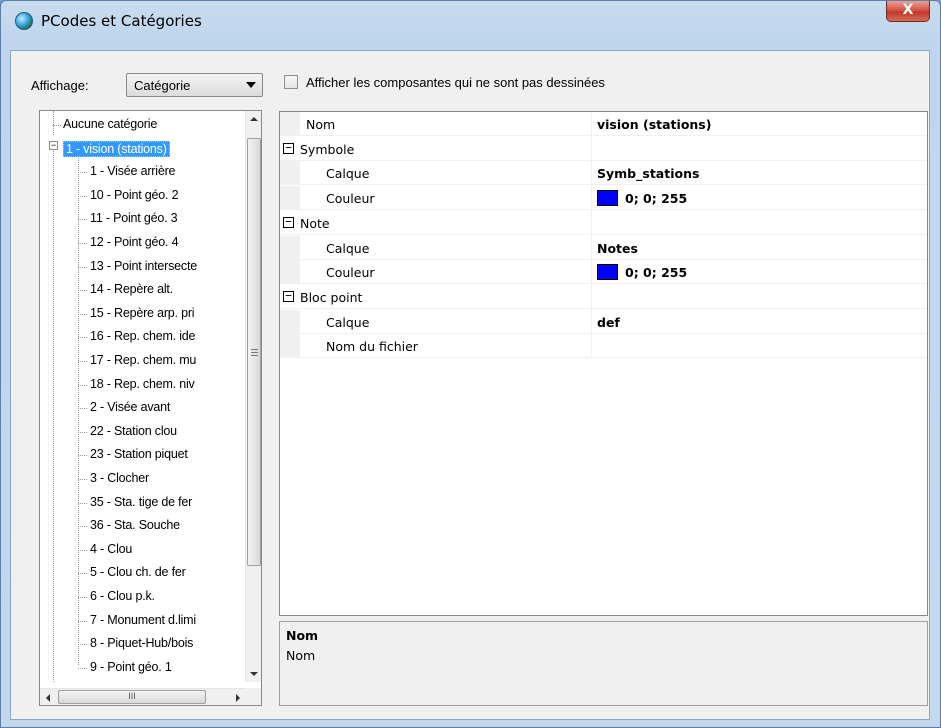 The height and width of the screenshot is (728, 941). Describe the element at coordinates (759, 321) in the screenshot. I see `property-value-cell: def` at that location.